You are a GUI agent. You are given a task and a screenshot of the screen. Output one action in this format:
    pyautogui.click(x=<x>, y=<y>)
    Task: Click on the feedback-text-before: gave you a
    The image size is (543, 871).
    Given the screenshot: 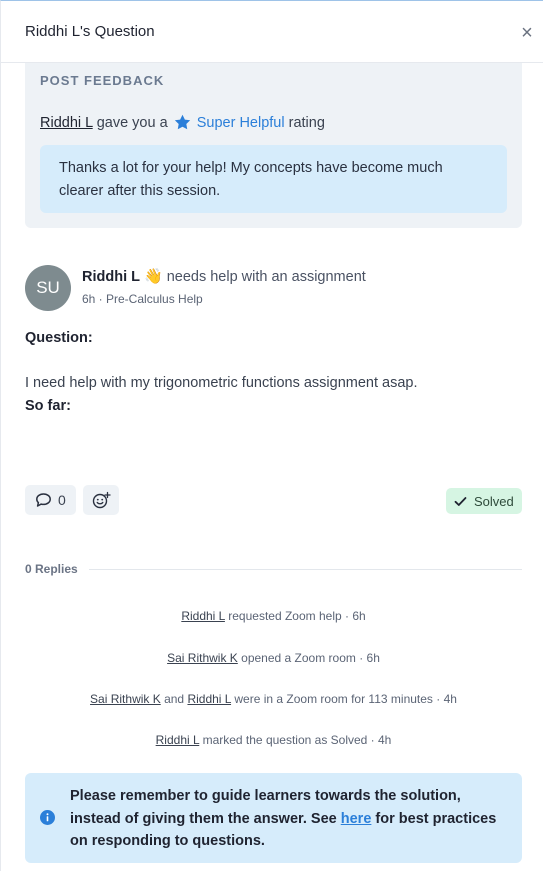 What is the action you would take?
    pyautogui.click(x=132, y=123)
    